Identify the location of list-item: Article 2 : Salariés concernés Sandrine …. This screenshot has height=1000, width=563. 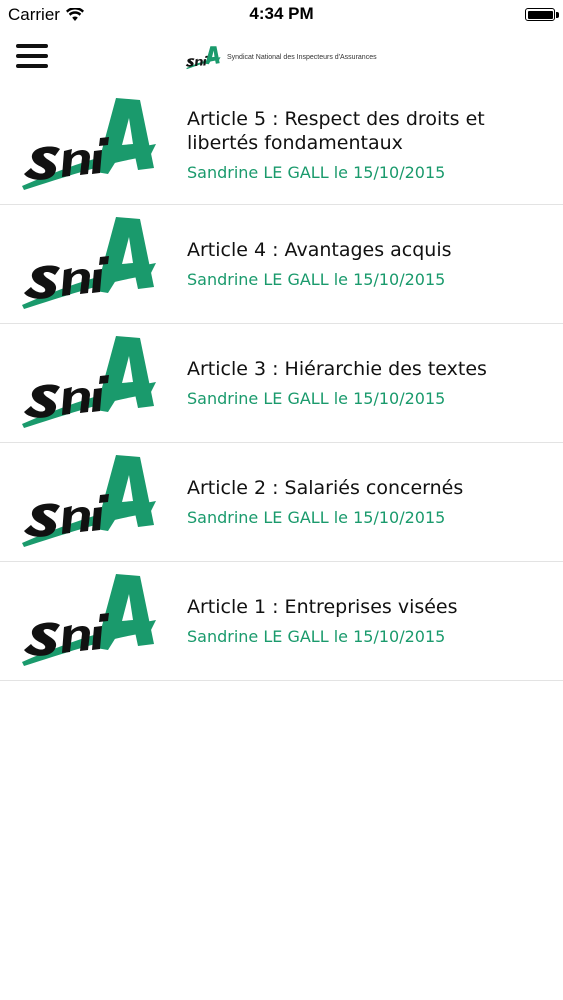
(281, 502).